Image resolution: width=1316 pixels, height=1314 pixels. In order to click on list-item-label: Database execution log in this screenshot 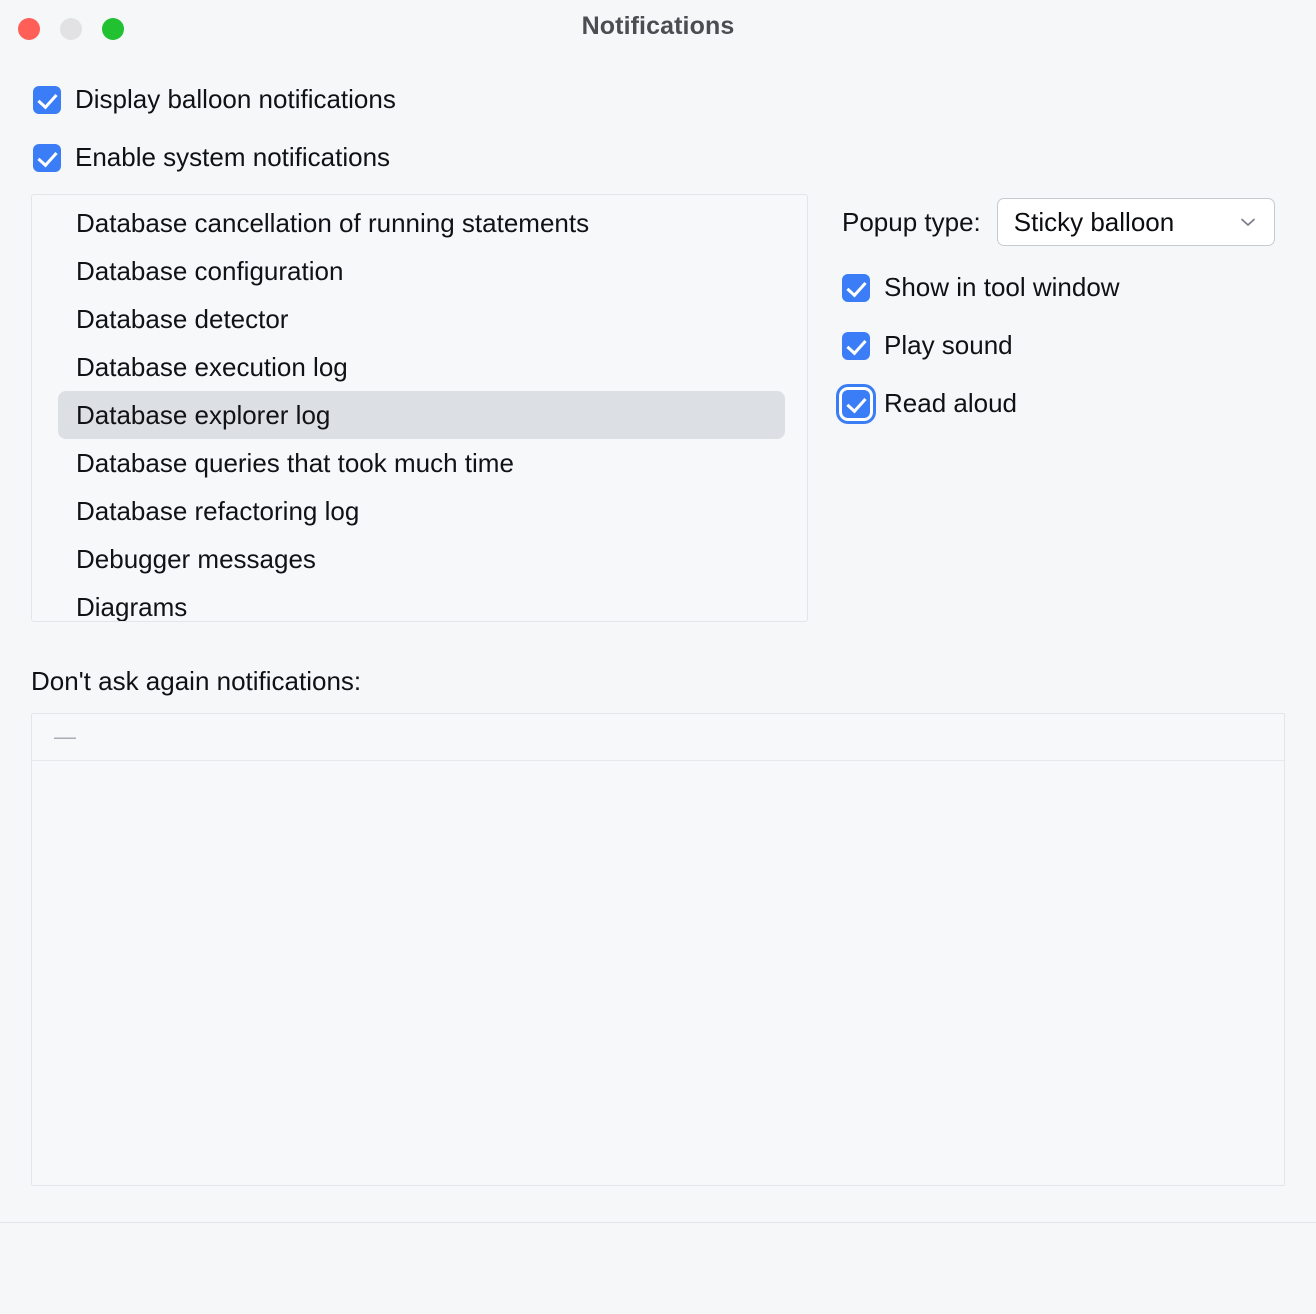, I will do `click(212, 366)`.